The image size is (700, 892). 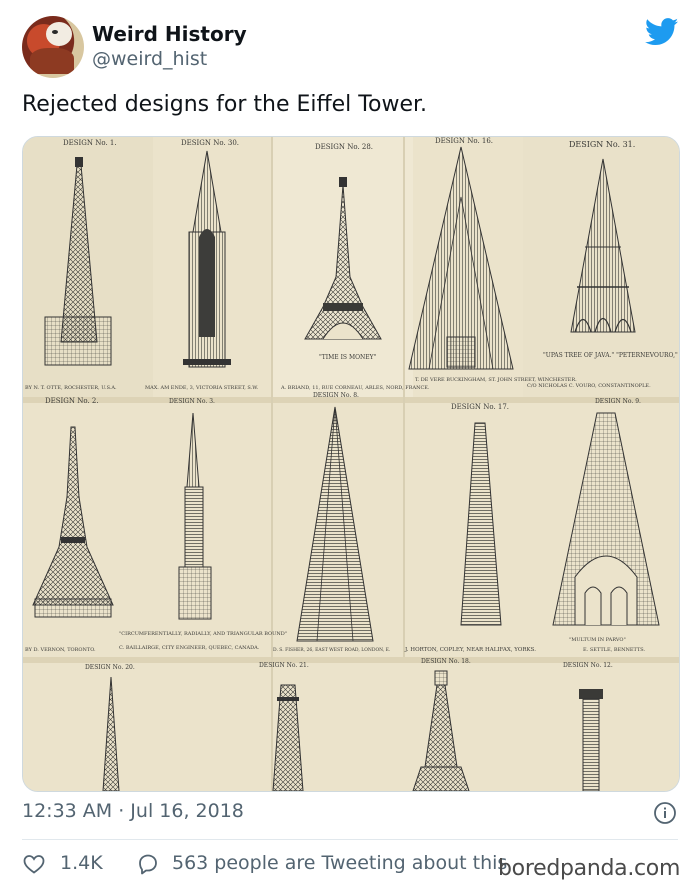 I want to click on design-caption: "MULTUM IN PARVO", so click(x=597, y=640).